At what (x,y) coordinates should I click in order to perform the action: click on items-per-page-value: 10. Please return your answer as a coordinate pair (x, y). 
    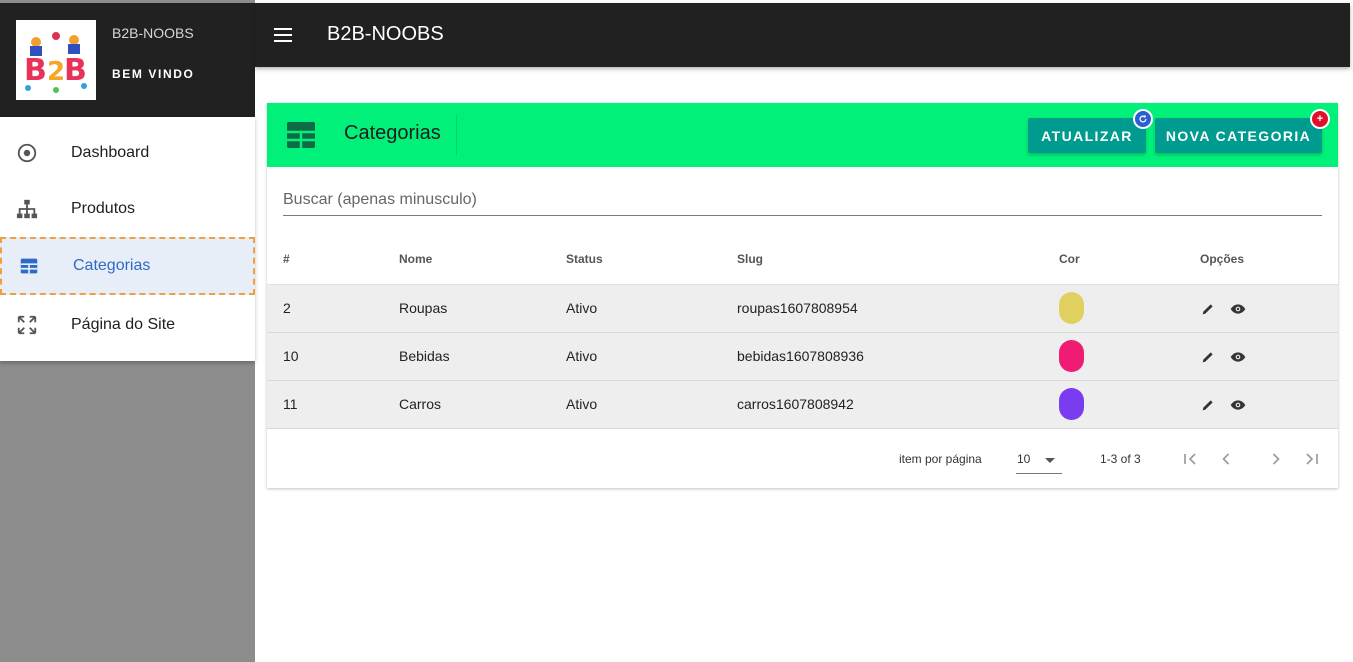
    Looking at the image, I should click on (1024, 459).